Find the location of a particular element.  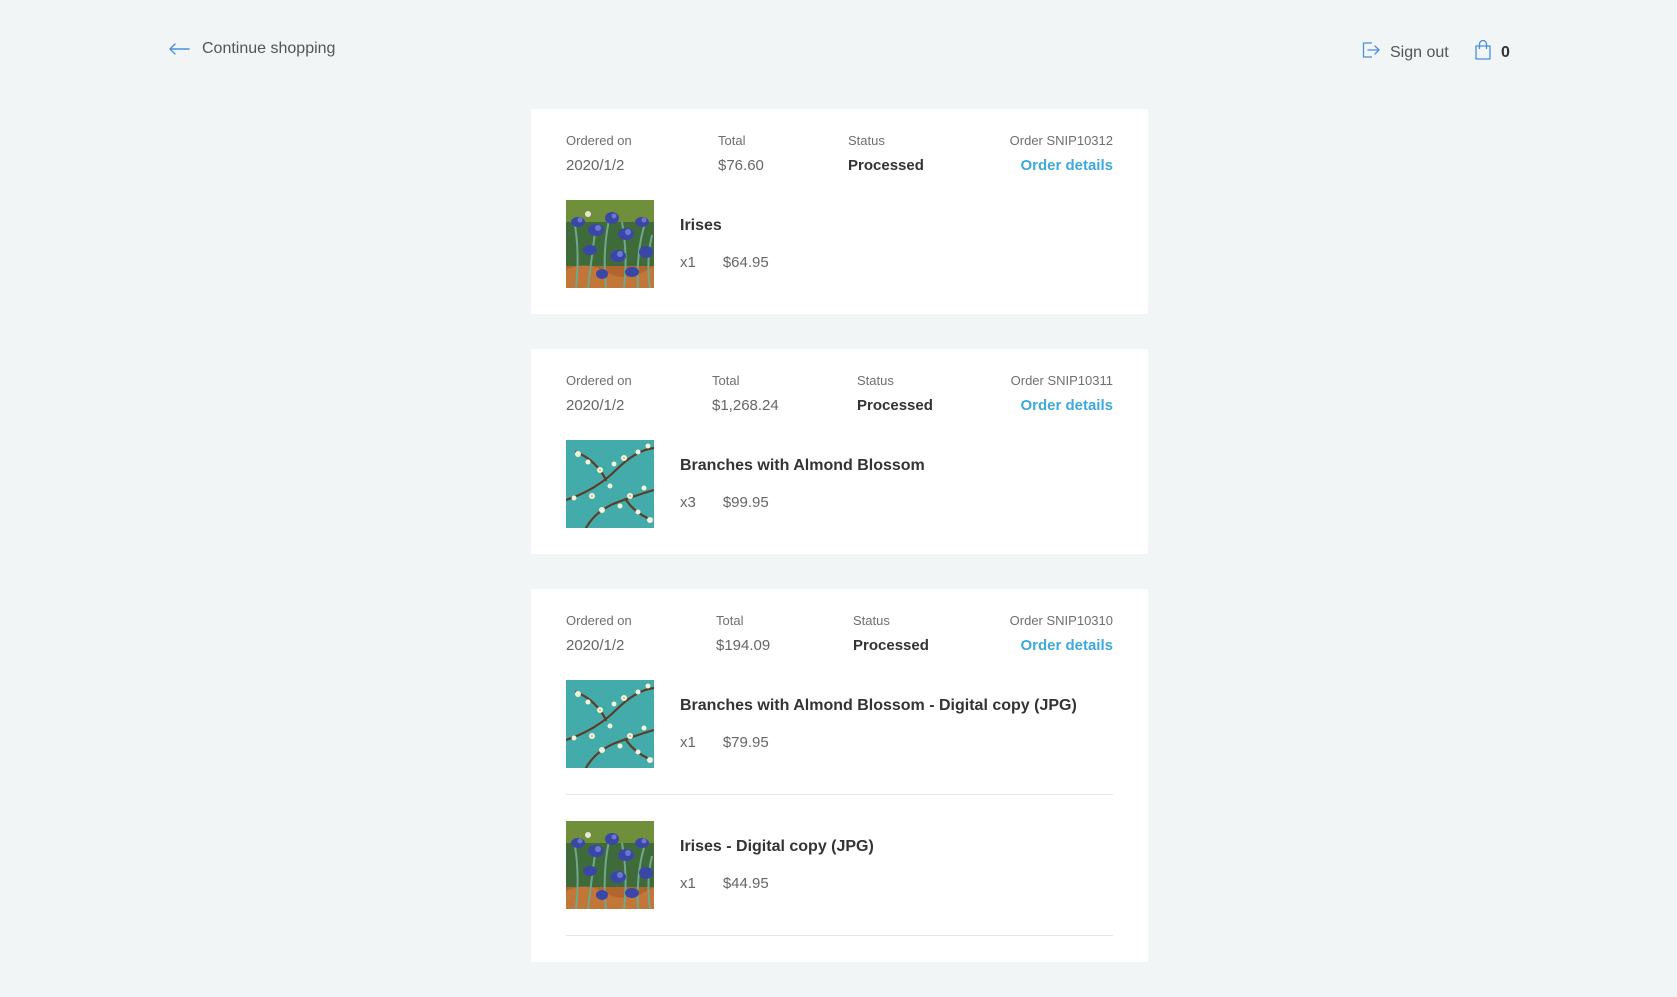

total-group: Total $194.09 is located at coordinates (784, 634).